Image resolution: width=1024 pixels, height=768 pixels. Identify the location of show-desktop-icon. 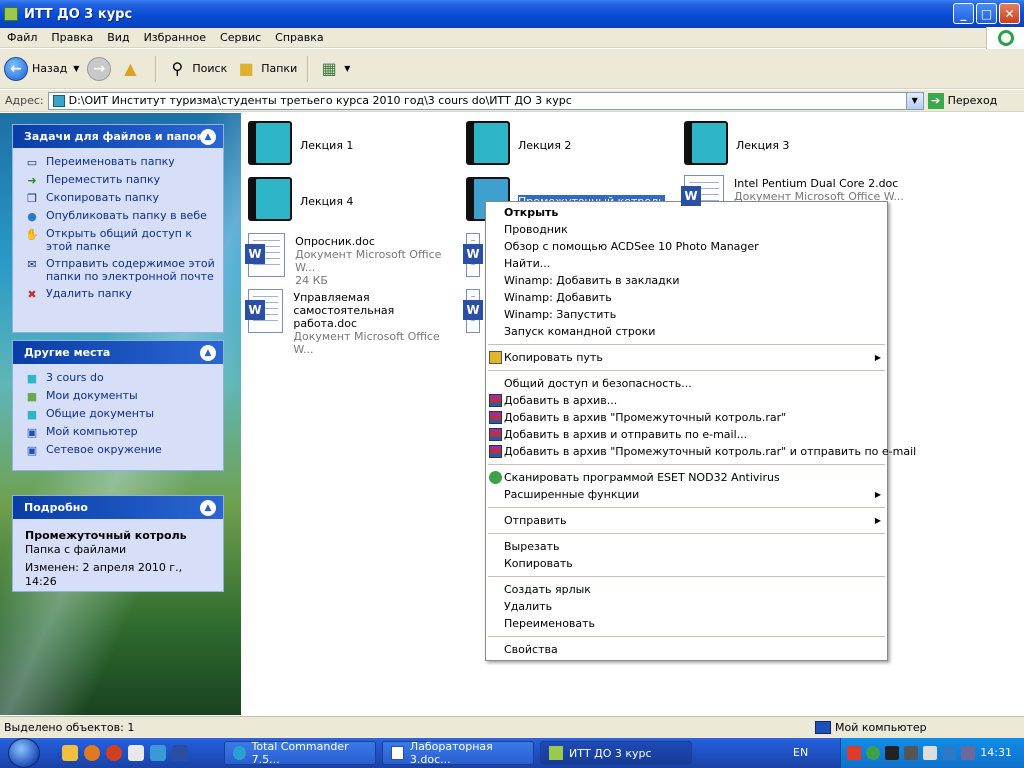
(70, 753).